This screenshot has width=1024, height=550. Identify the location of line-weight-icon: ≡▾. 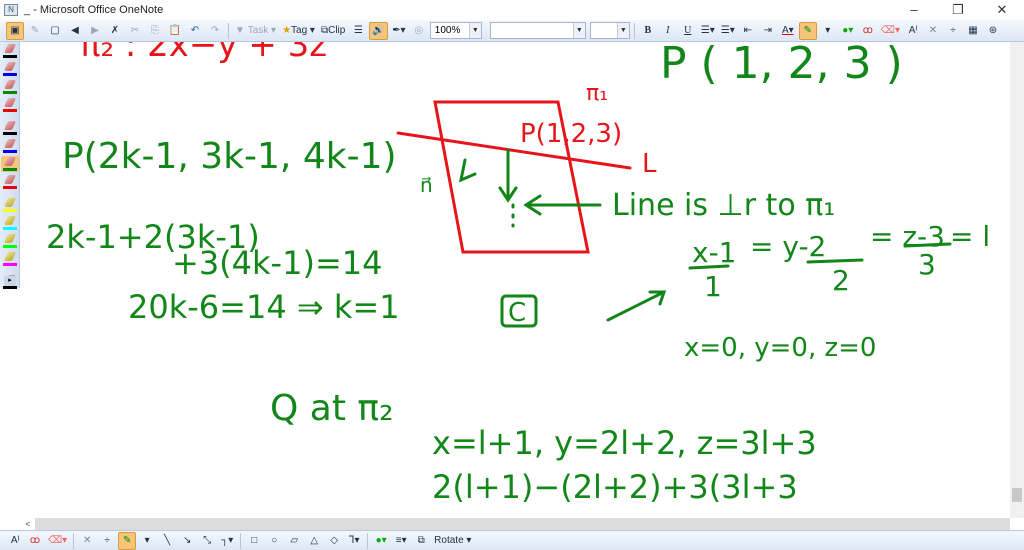
(401, 541).